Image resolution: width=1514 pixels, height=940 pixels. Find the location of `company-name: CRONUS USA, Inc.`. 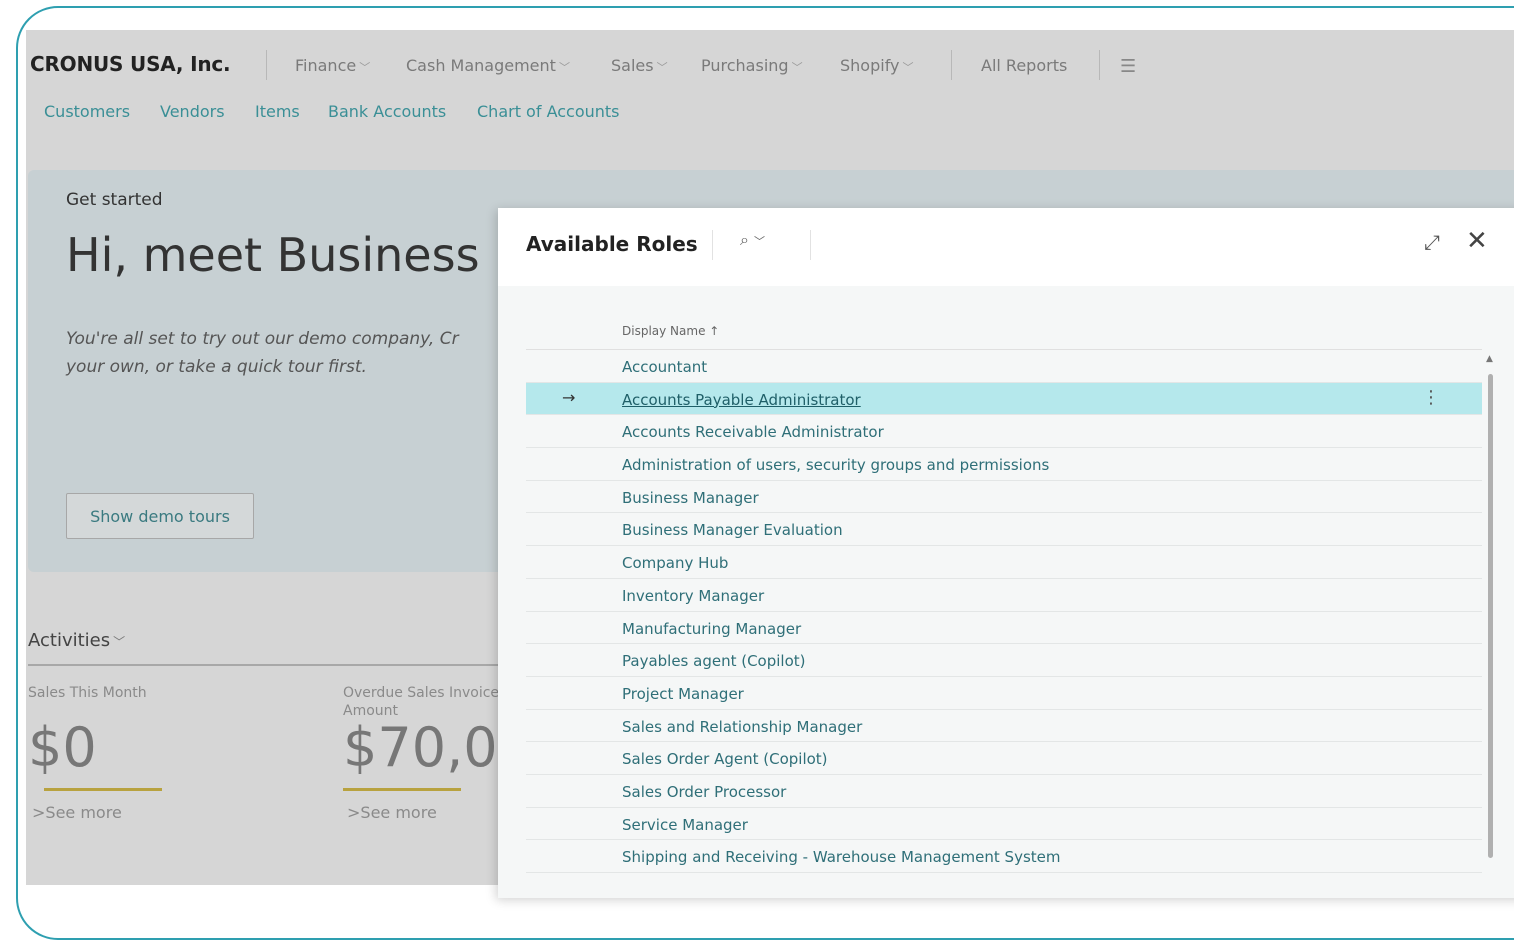

company-name: CRONUS USA, Inc. is located at coordinates (130, 64).